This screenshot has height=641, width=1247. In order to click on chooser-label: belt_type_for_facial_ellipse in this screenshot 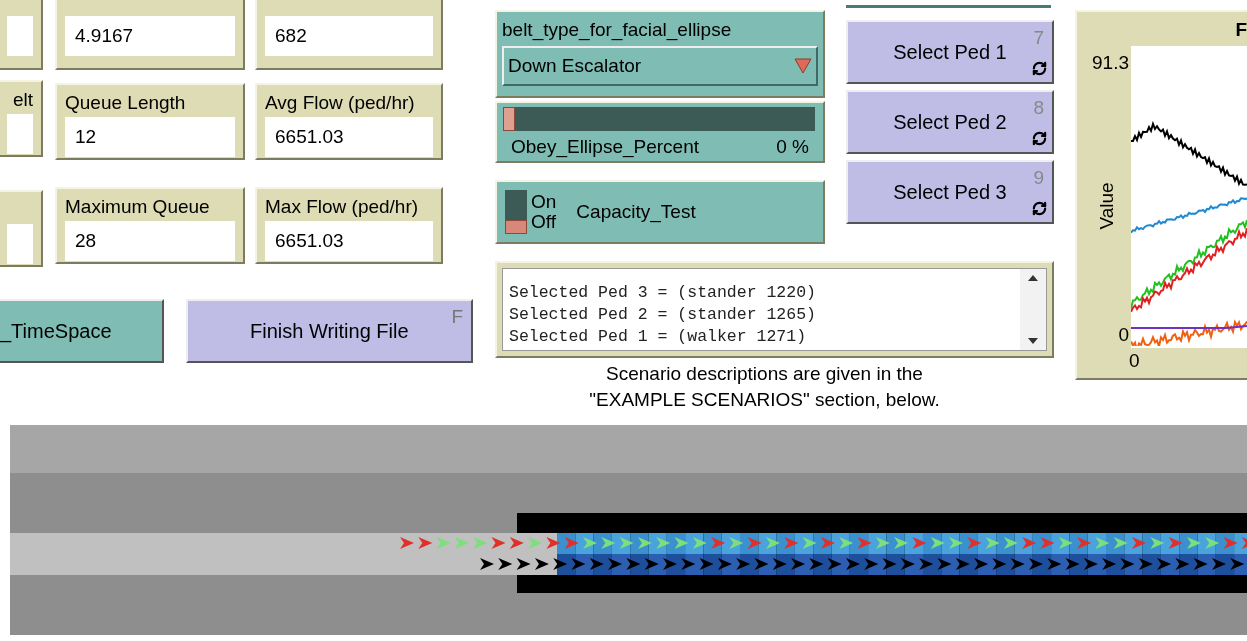, I will do `click(617, 30)`.